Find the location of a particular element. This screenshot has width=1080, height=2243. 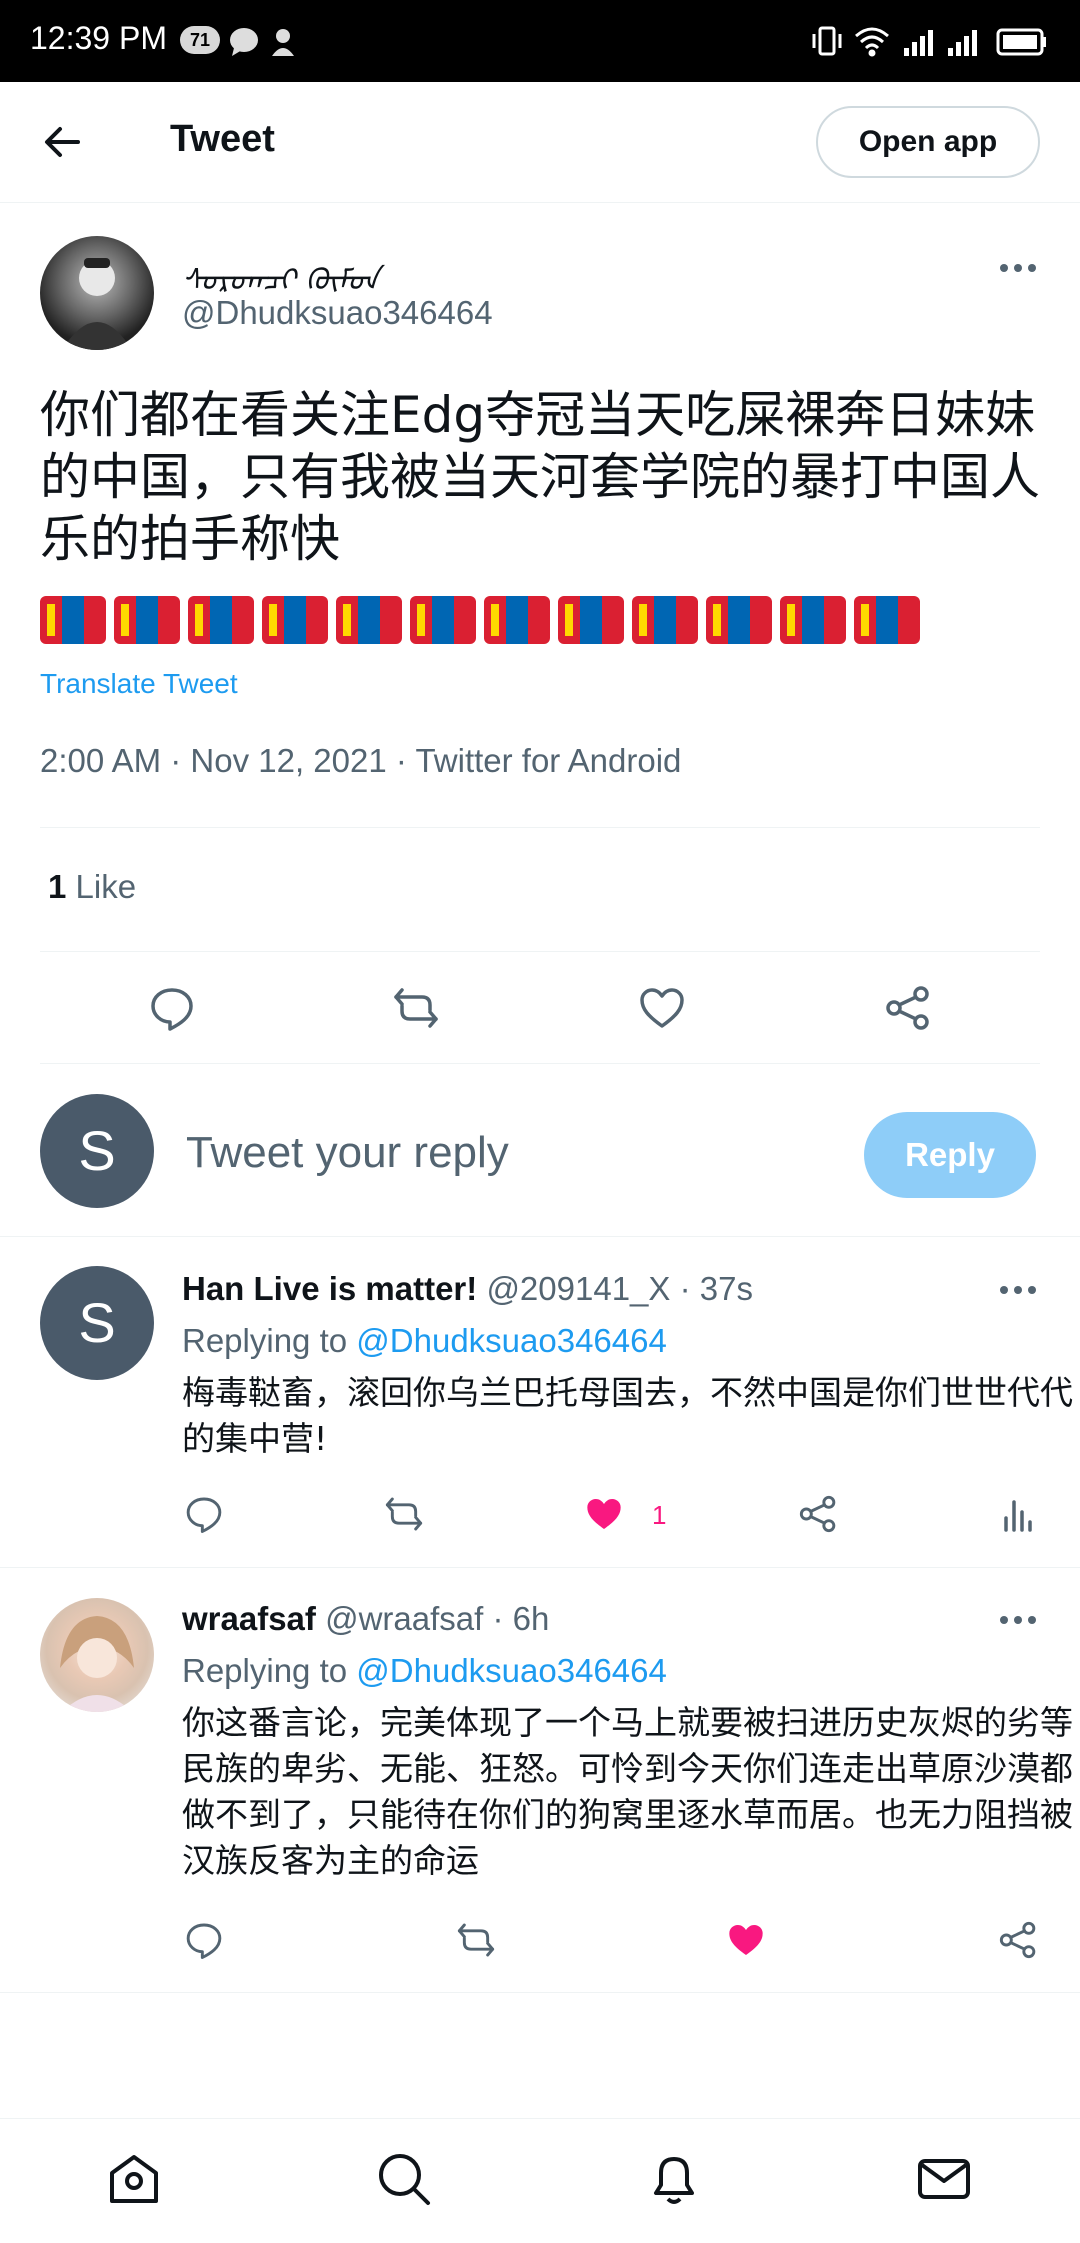

reply-text: 梅毒鞑畜，滚回你乌兰巴托母国去，不然中国是你们世世代代的集中营! is located at coordinates (627, 1415).